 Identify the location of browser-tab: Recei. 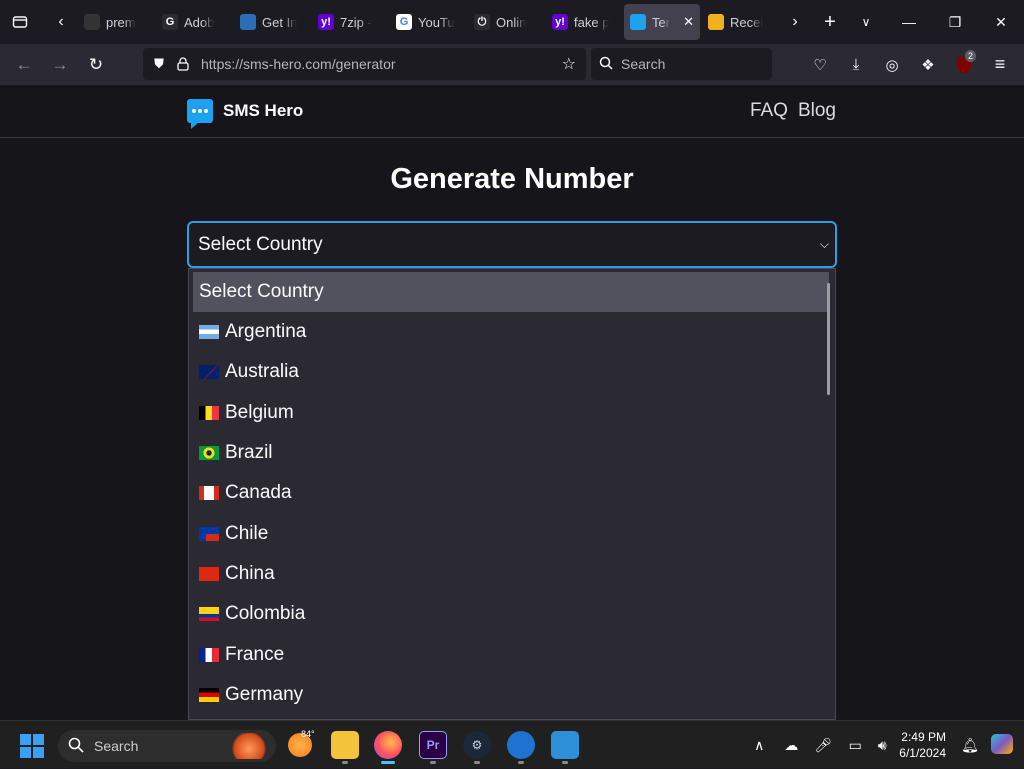
(740, 22).